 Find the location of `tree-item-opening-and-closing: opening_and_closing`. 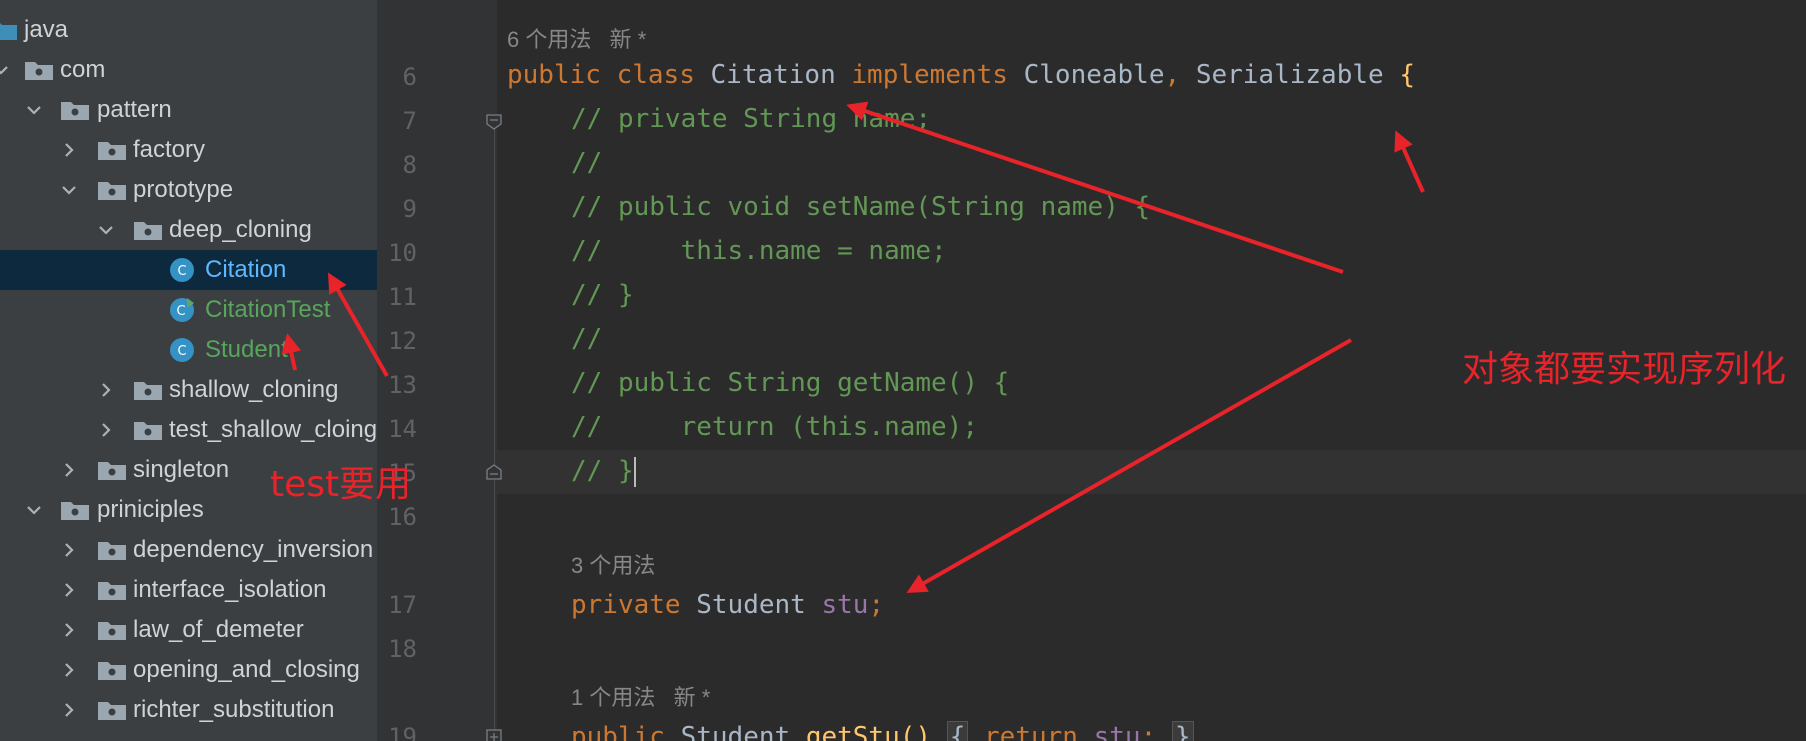

tree-item-opening-and-closing: opening_and_closing is located at coordinates (188, 670).